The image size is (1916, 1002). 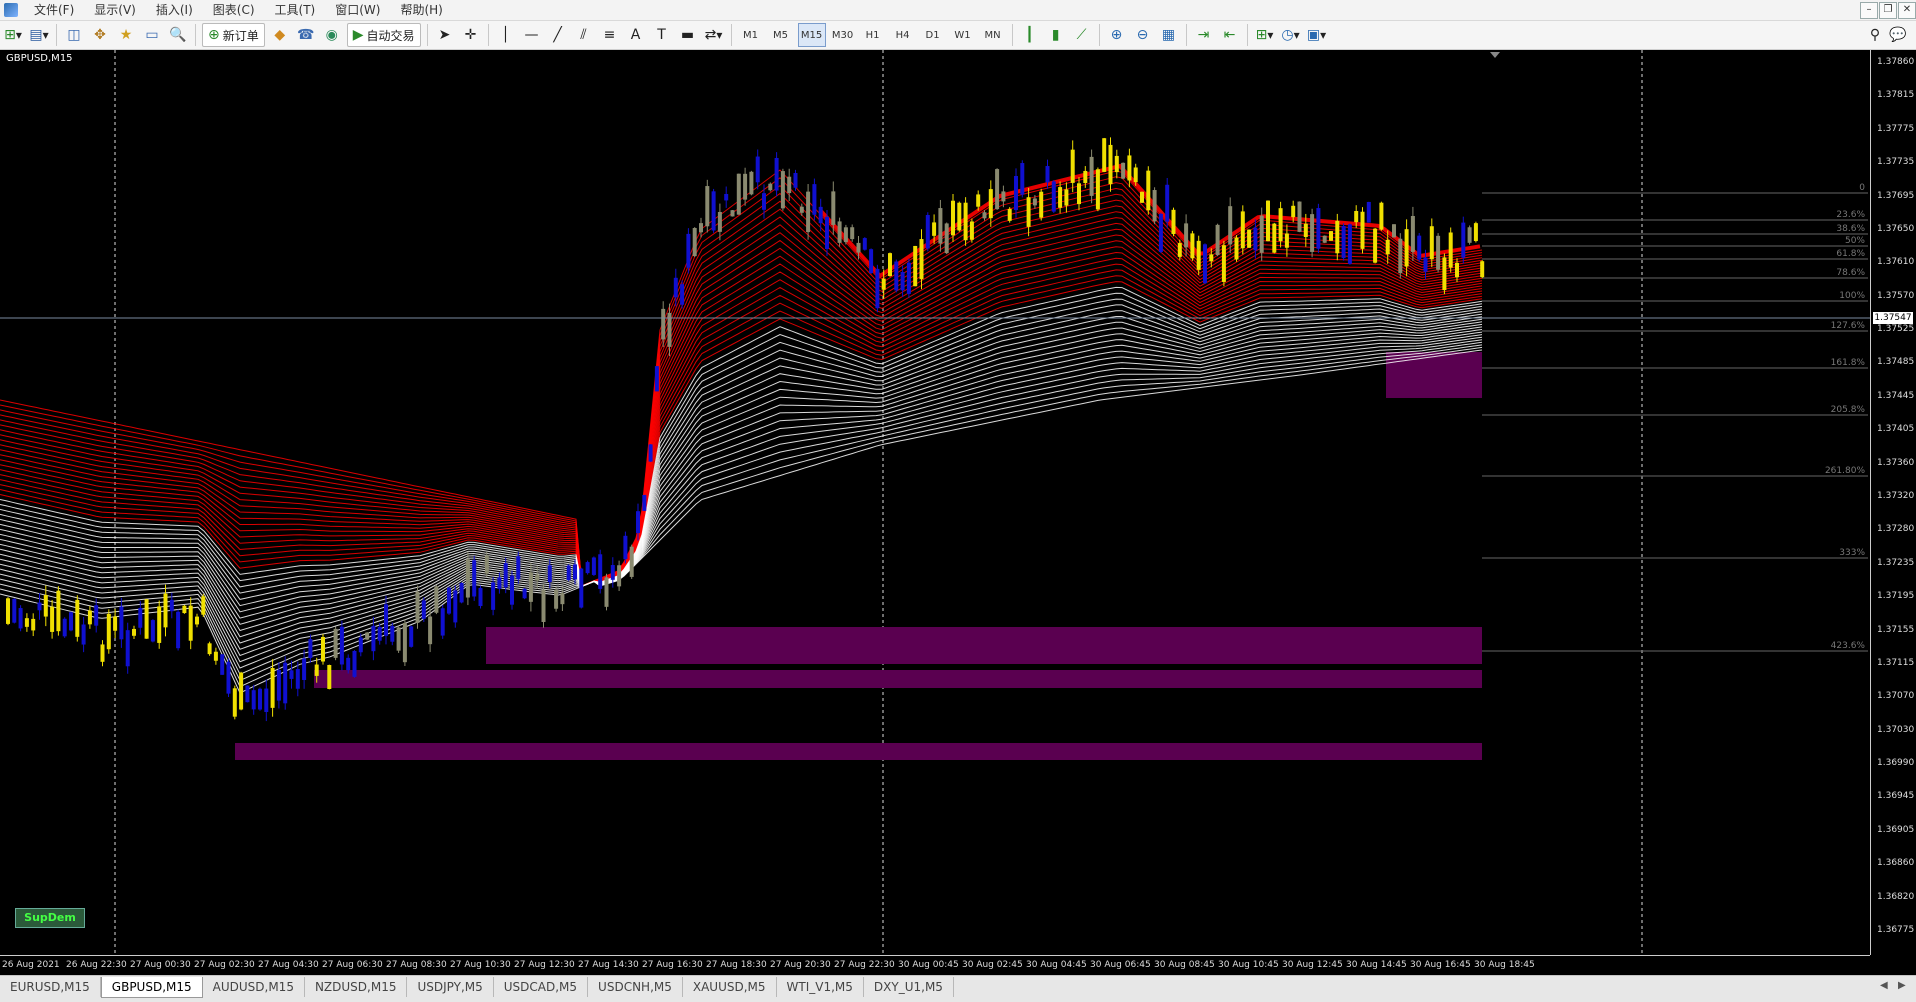 What do you see at coordinates (115, 10) in the screenshot?
I see `menu-view: 显示(V)` at bounding box center [115, 10].